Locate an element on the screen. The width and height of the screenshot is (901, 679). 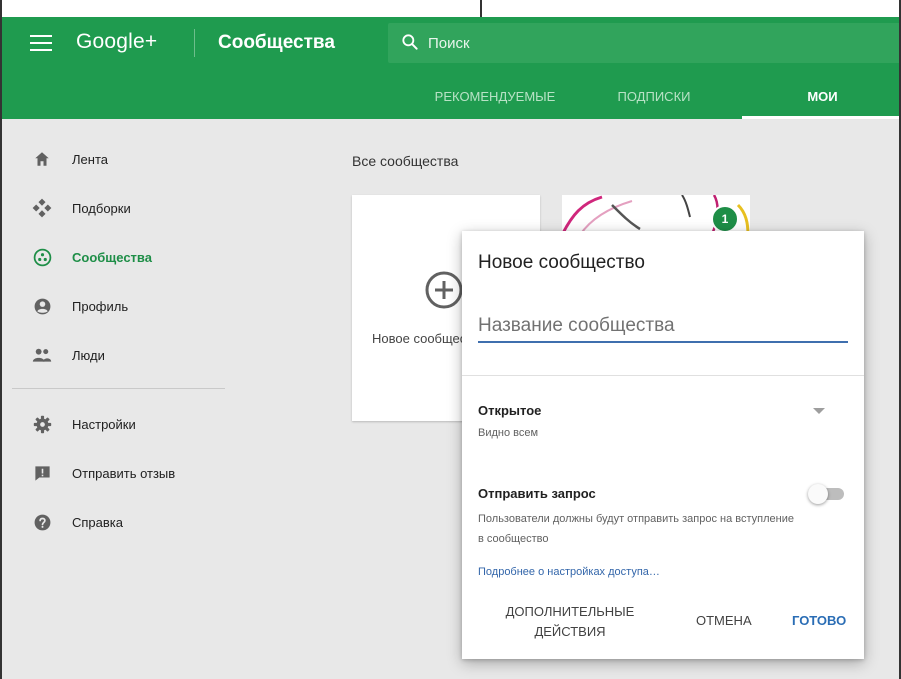
tab-bar: РЕКОМЕНДУЕМЫЕ ПОДПИСКИ МОИ is located at coordinates (450, 98).